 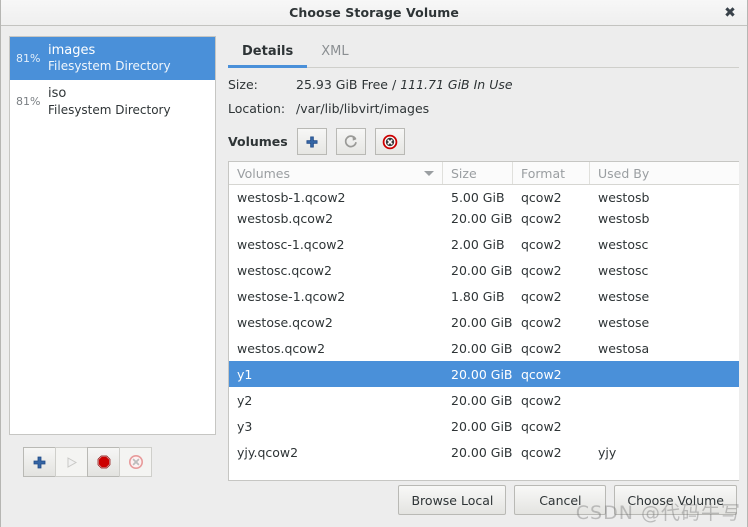 What do you see at coordinates (109, 66) in the screenshot?
I see `pool-type: Filesystem Directory` at bounding box center [109, 66].